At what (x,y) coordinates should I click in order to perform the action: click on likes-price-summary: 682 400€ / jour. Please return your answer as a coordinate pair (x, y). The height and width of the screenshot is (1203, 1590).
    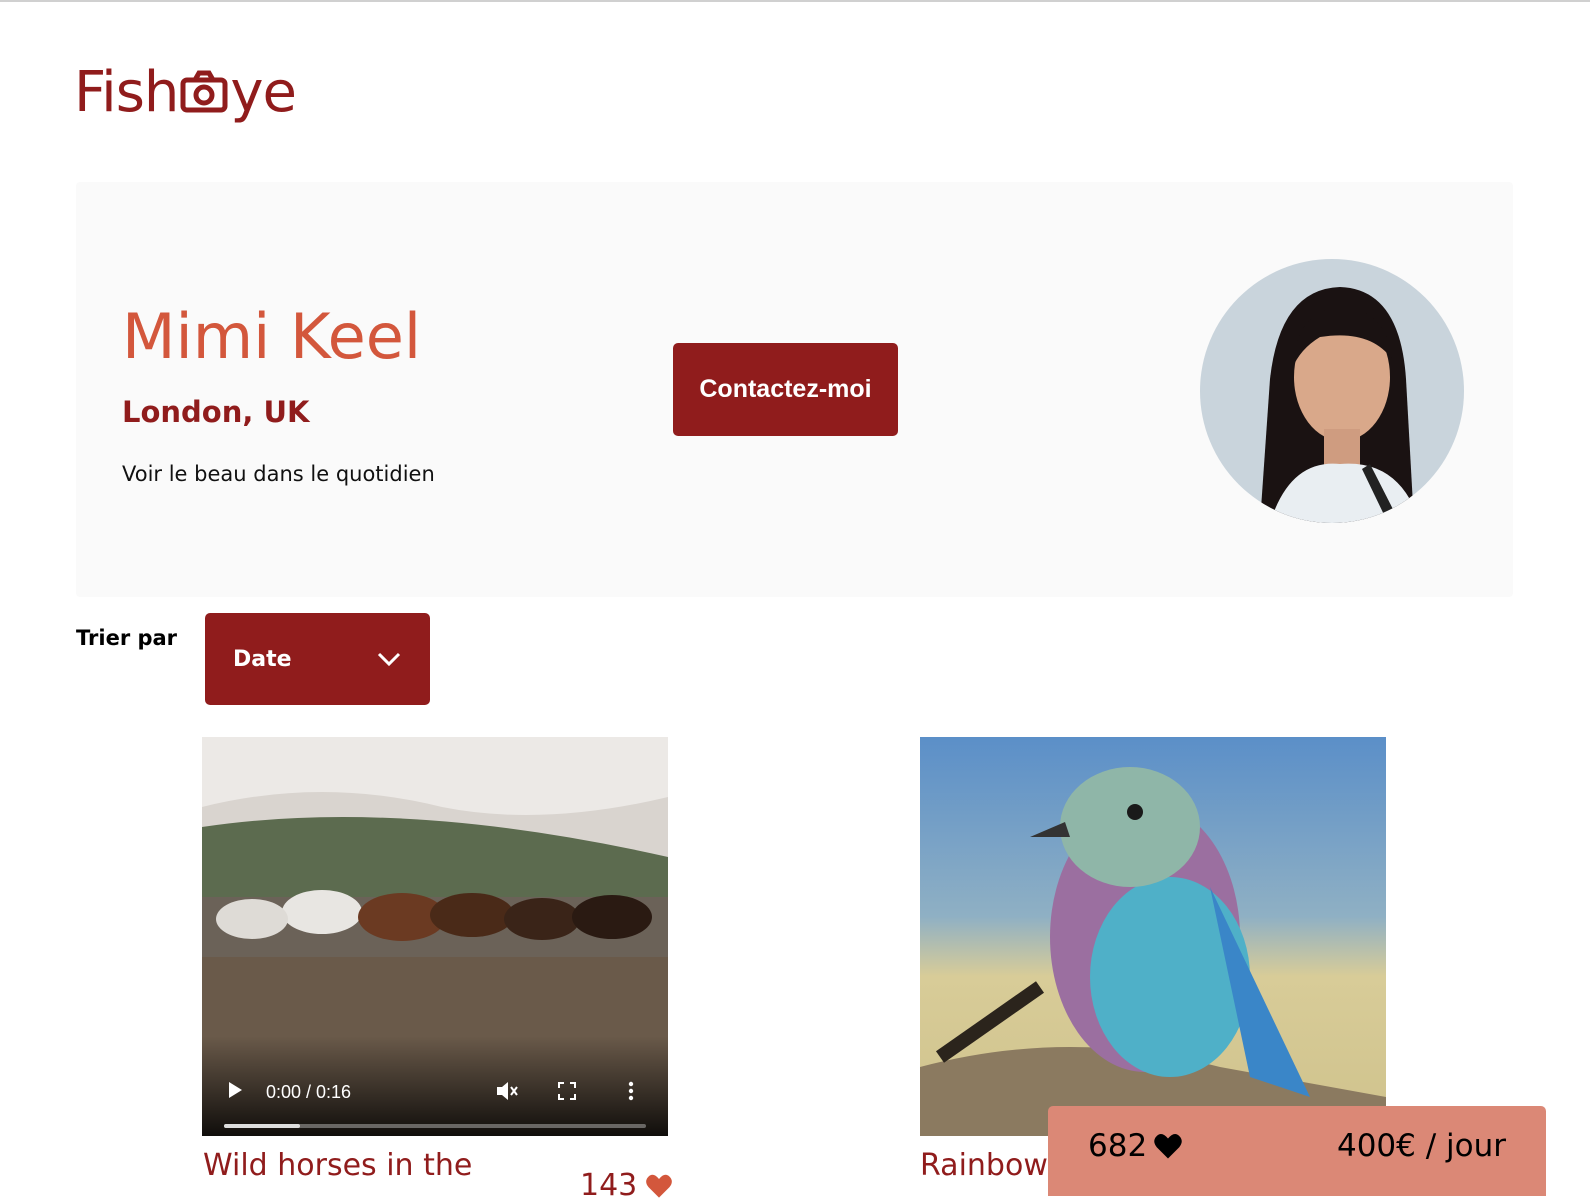
    Looking at the image, I should click on (1297, 1151).